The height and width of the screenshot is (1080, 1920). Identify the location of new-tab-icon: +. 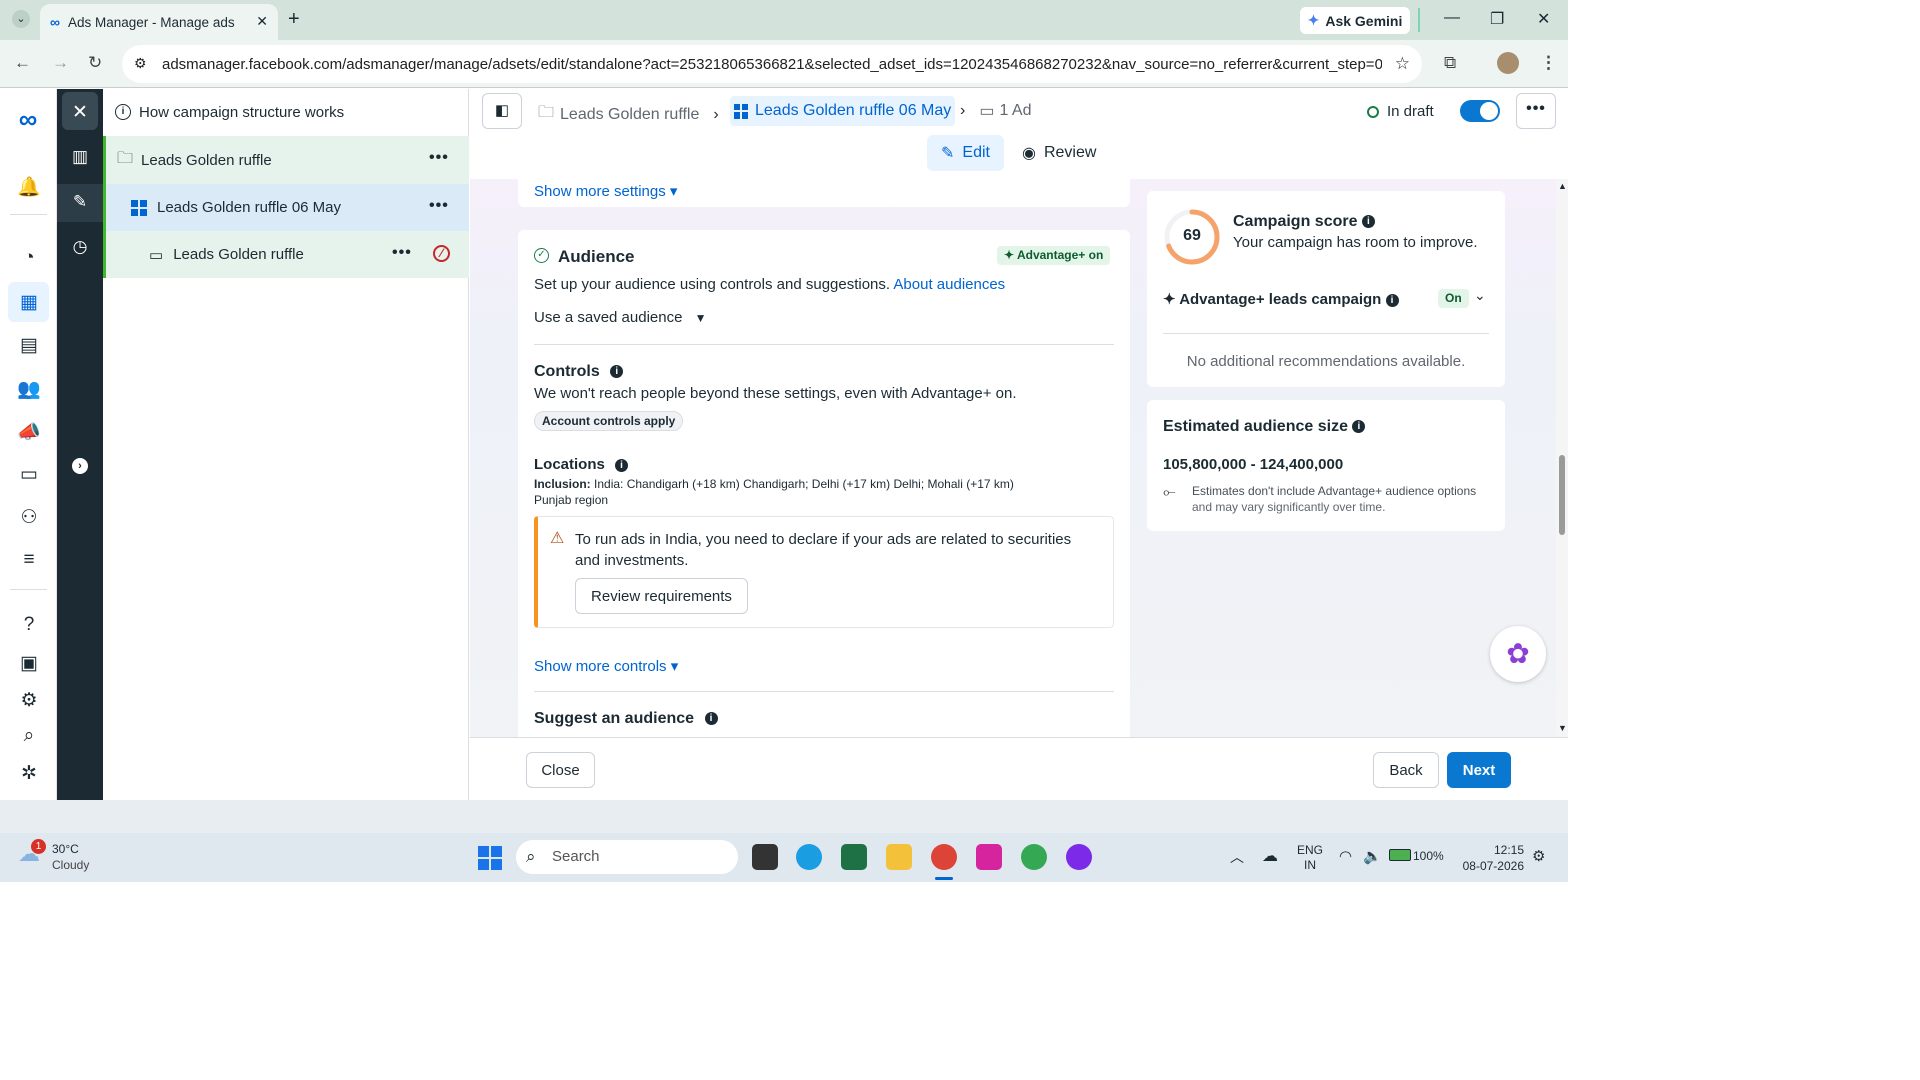
(294, 19).